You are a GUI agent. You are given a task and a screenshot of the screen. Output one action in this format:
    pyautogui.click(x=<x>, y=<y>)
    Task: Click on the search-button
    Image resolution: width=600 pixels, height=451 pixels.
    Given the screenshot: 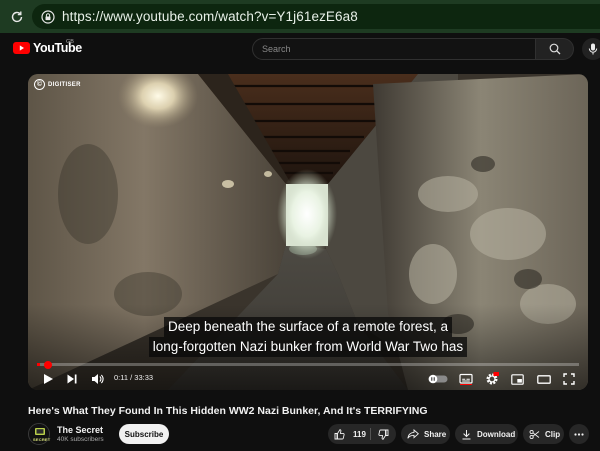 What is the action you would take?
    pyautogui.click(x=555, y=49)
    